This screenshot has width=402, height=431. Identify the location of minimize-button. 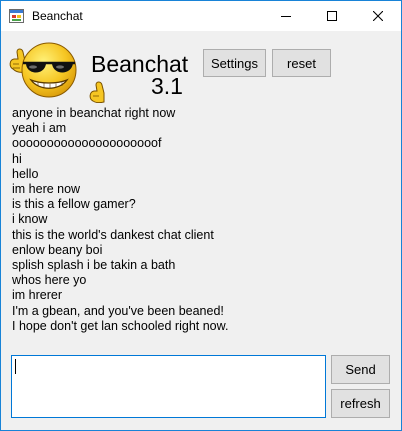
(286, 16).